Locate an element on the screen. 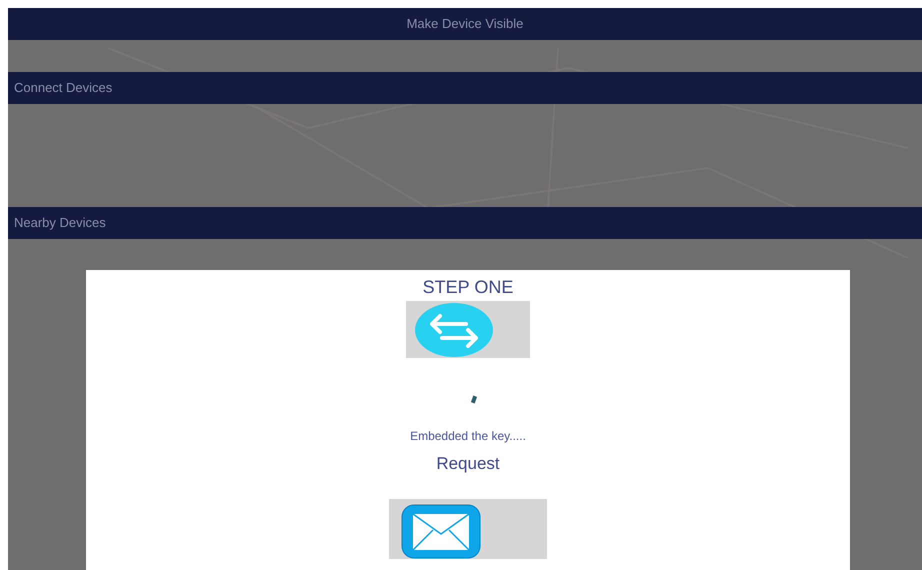 The image size is (922, 570). arrows-icon is located at coordinates (454, 330).